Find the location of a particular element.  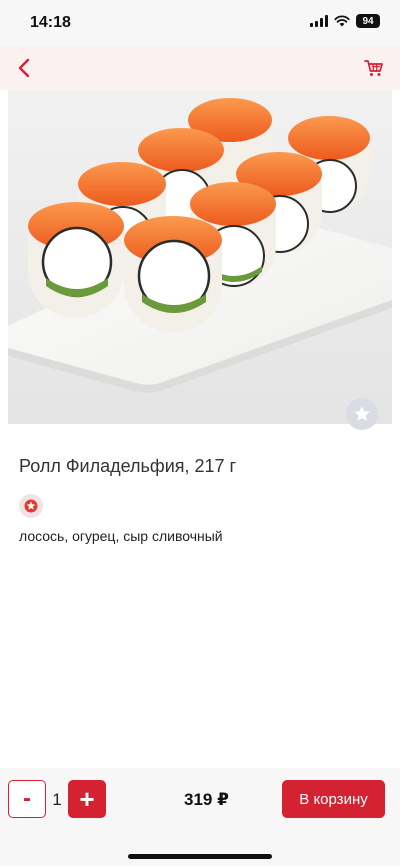

decrease-quantity-button: - is located at coordinates (27, 799).